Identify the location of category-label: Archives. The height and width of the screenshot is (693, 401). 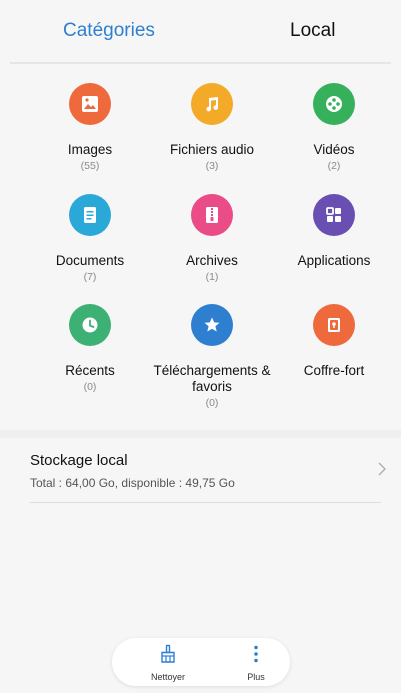
(212, 260).